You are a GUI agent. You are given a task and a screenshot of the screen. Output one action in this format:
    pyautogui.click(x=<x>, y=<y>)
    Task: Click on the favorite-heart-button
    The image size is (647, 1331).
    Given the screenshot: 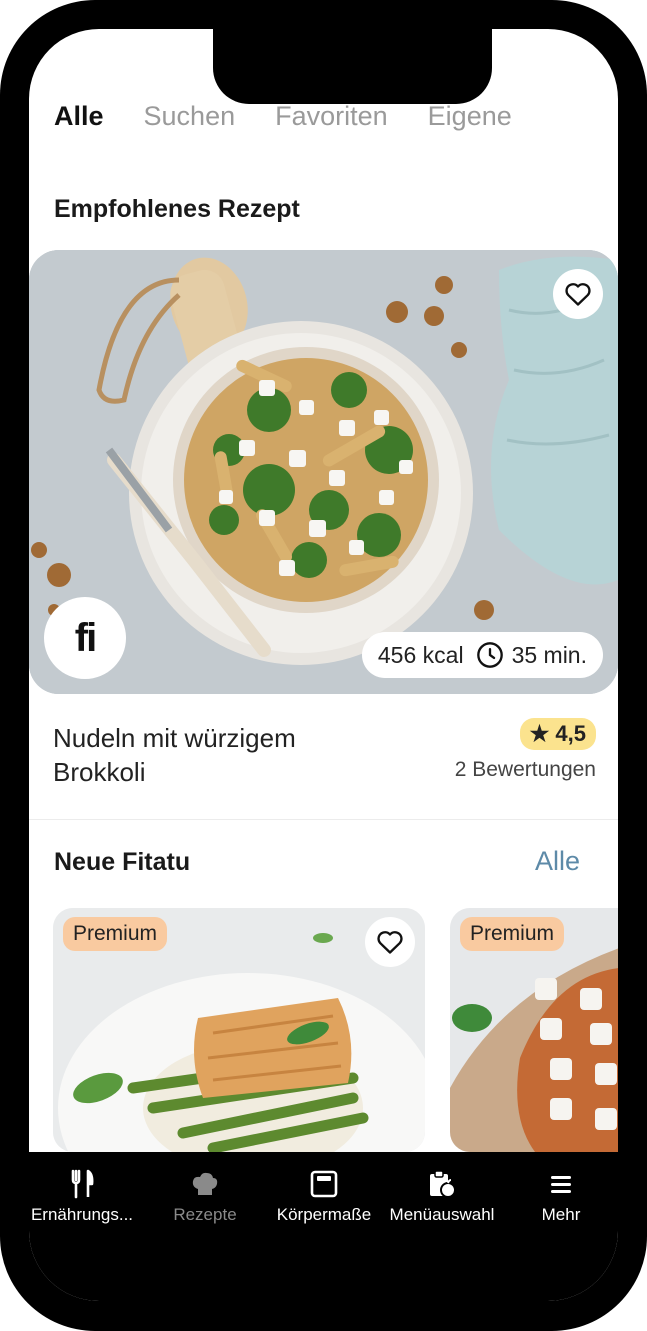 What is the action you would take?
    pyautogui.click(x=578, y=294)
    